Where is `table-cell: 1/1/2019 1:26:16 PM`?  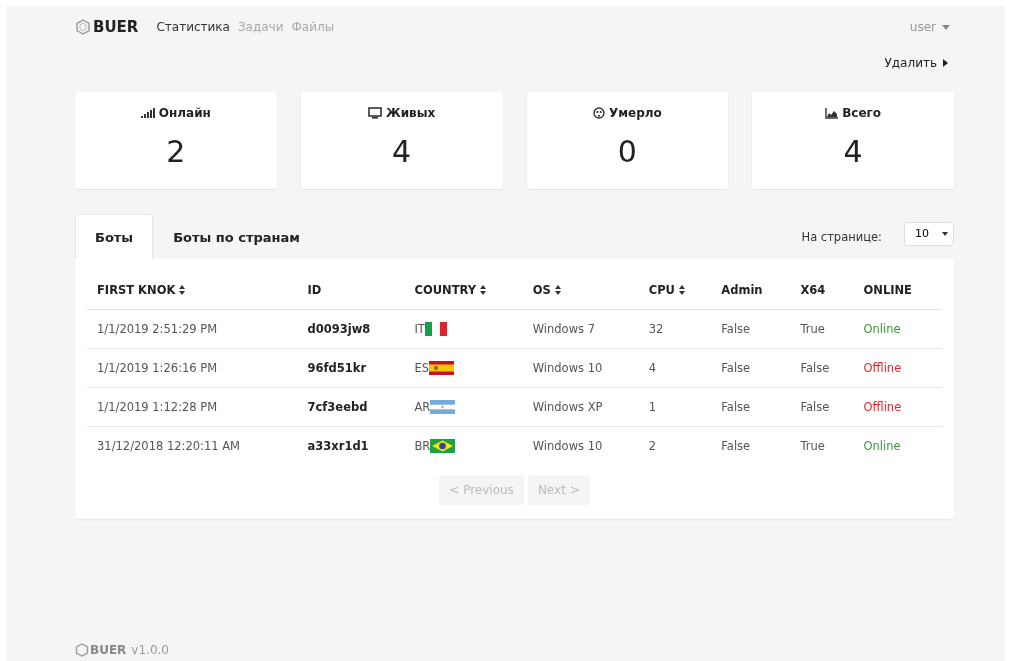 table-cell: 1/1/2019 1:26:16 PM is located at coordinates (157, 368).